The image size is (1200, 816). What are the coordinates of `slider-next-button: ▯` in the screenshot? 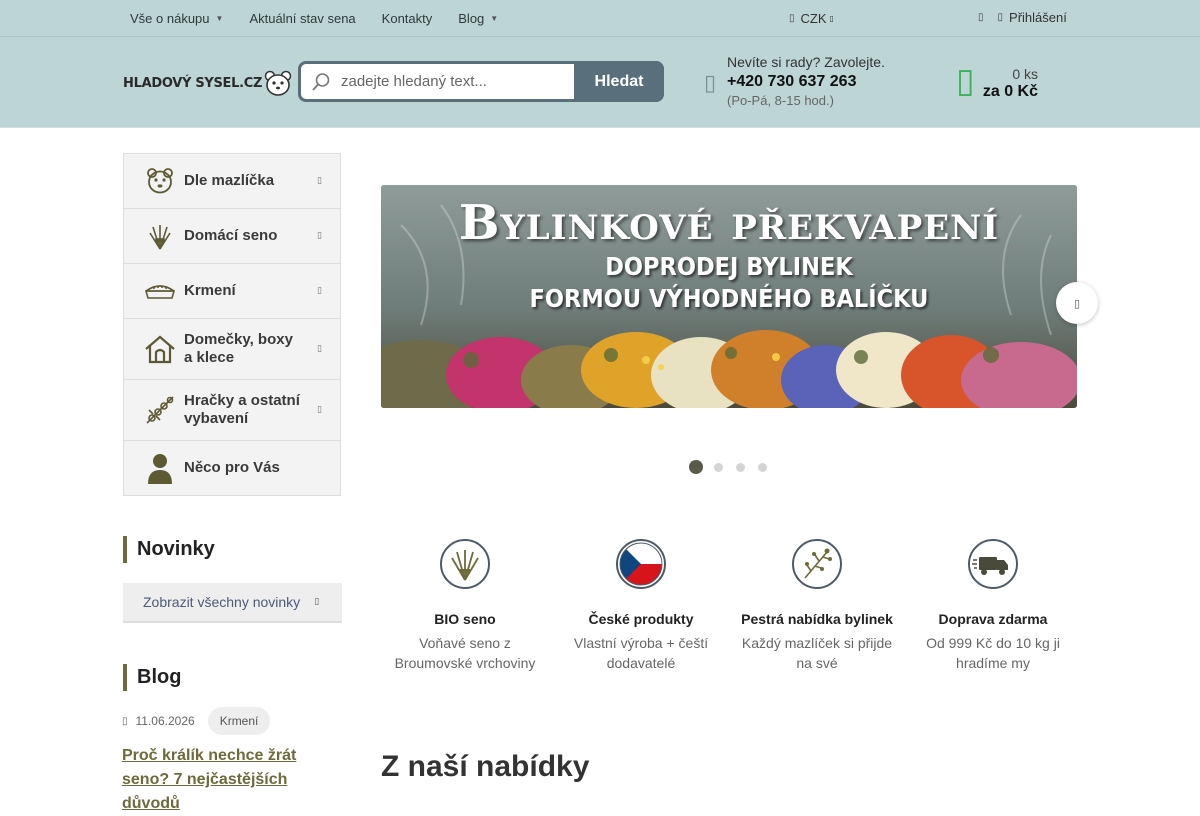 It's located at (1077, 303).